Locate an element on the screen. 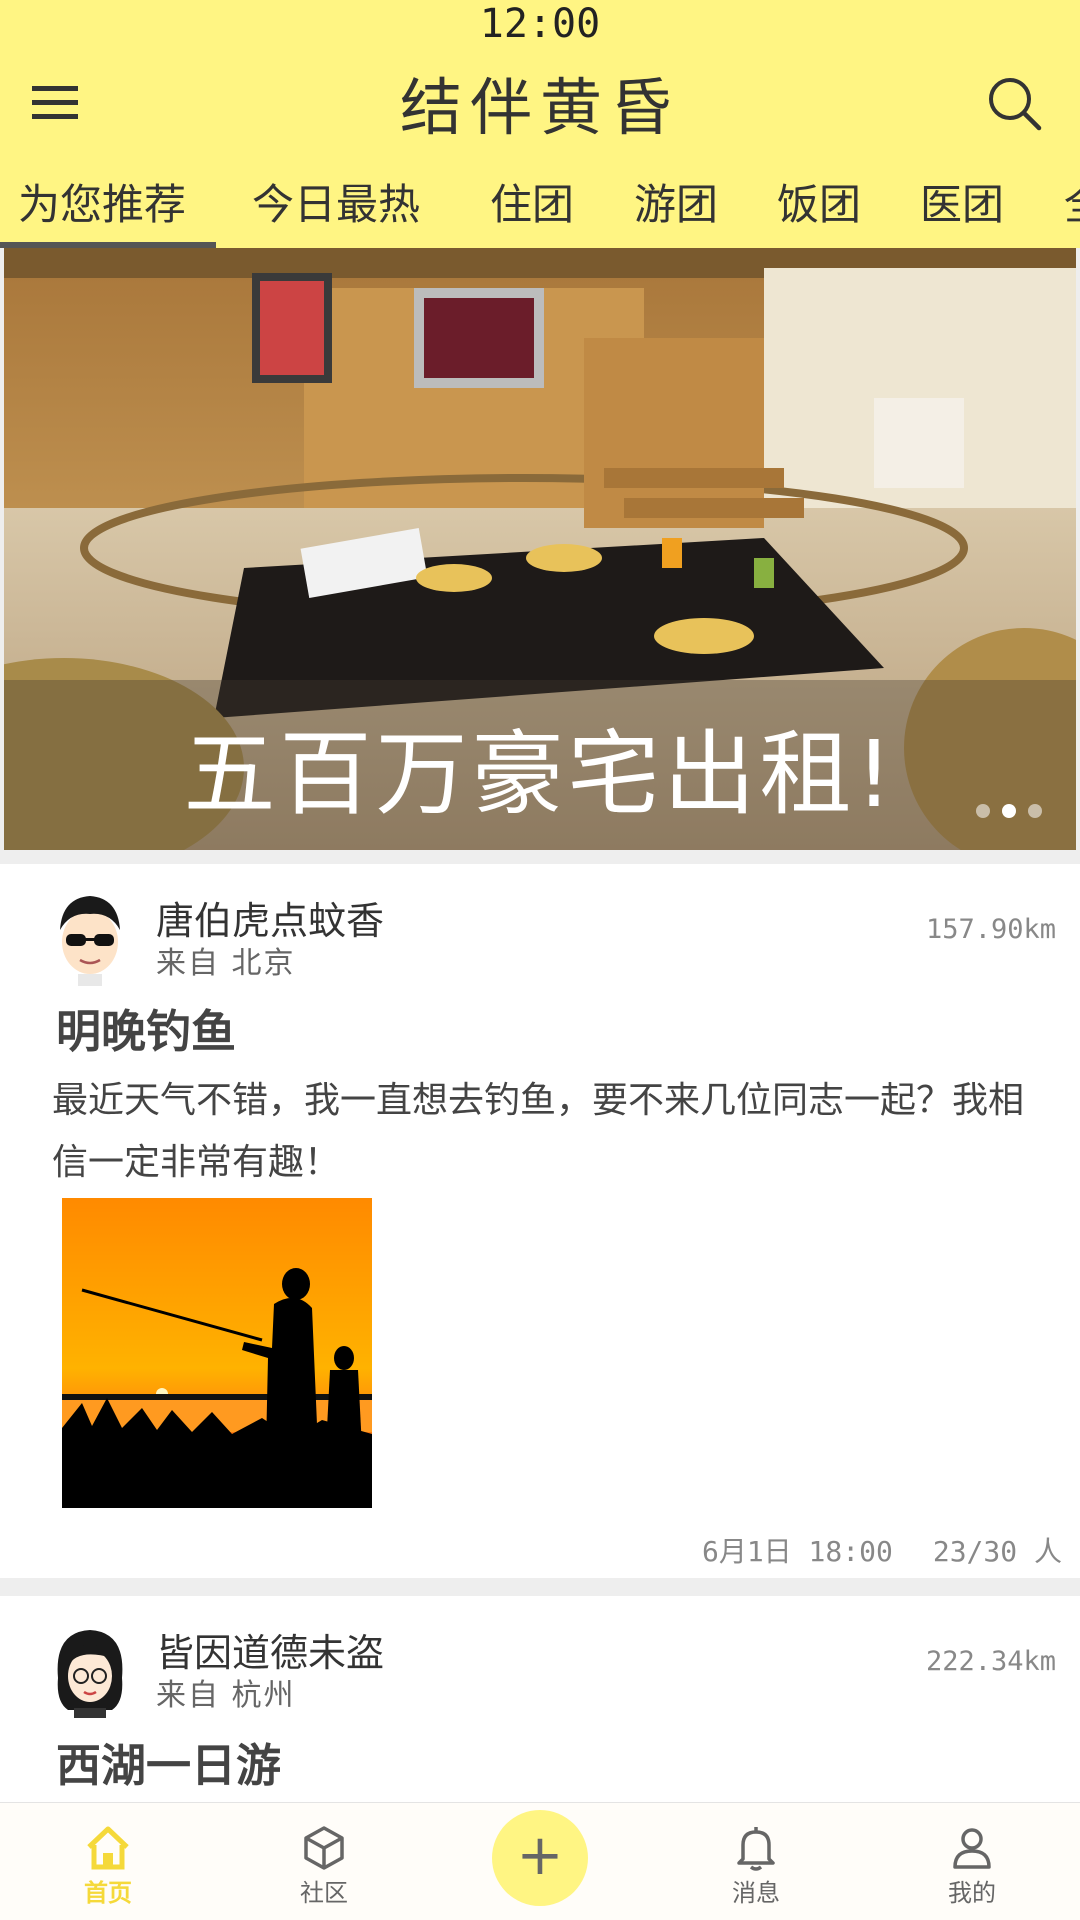 The height and width of the screenshot is (1920, 1080). app-header: 12:00 结伴黄昏 为您推荐 今日最热 住团 游团 饭团 医团 全 is located at coordinates (540, 124).